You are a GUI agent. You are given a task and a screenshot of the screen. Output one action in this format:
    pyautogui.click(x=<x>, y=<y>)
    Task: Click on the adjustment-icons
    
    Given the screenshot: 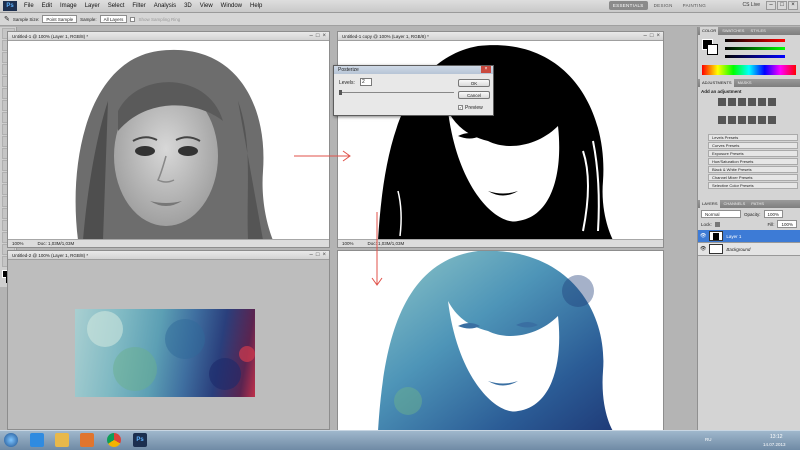 What is the action you would take?
    pyautogui.click(x=749, y=115)
    